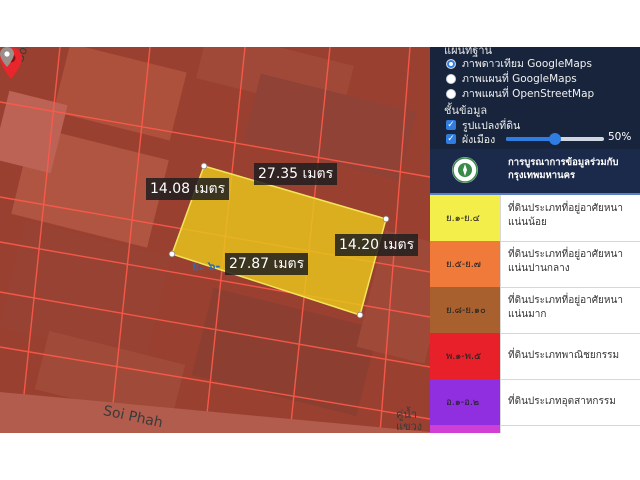 Image resolution: width=640 pixels, height=480 pixels. What do you see at coordinates (188, 189) in the screenshot?
I see `measure-left-label: 14.08 เมตร` at bounding box center [188, 189].